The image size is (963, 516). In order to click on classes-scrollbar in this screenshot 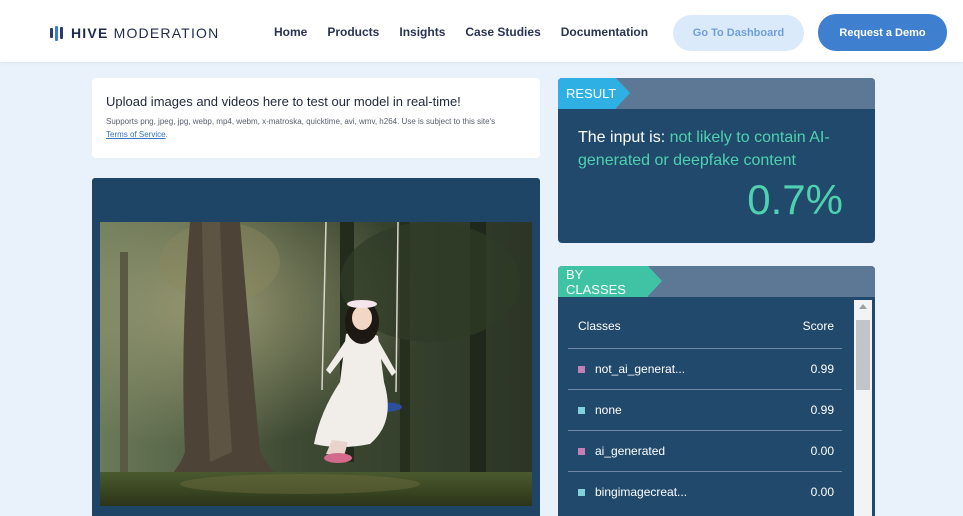, I will do `click(863, 408)`.